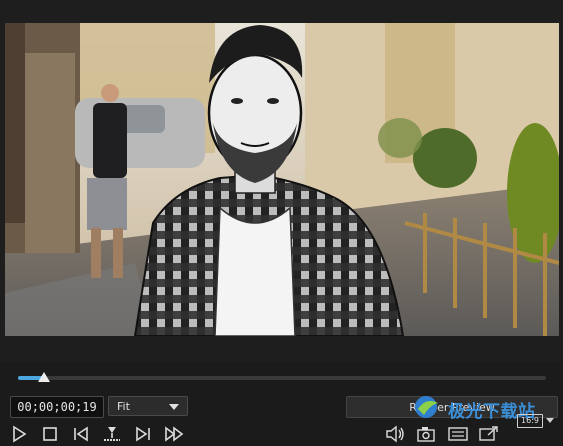 The width and height of the screenshot is (563, 446). I want to click on undock-preview-button, so click(489, 434).